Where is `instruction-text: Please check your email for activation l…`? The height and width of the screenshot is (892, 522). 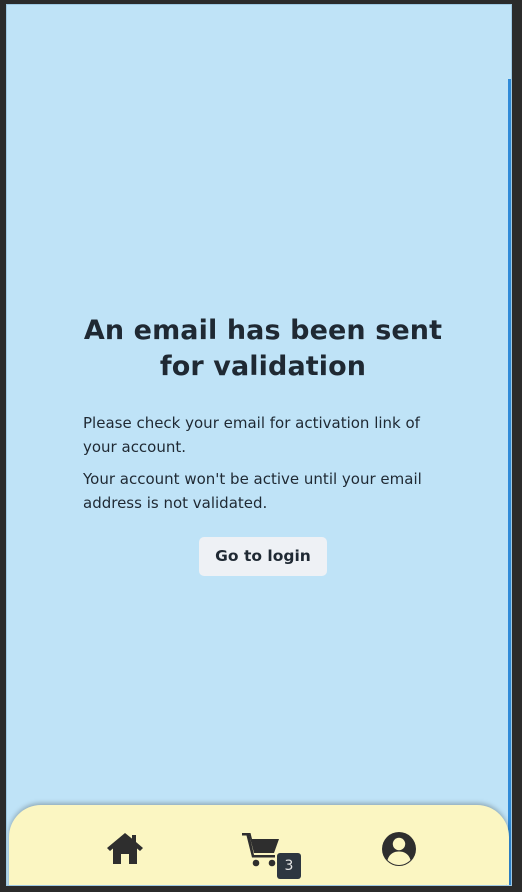
instruction-text: Please check your email for activation l… is located at coordinates (251, 435).